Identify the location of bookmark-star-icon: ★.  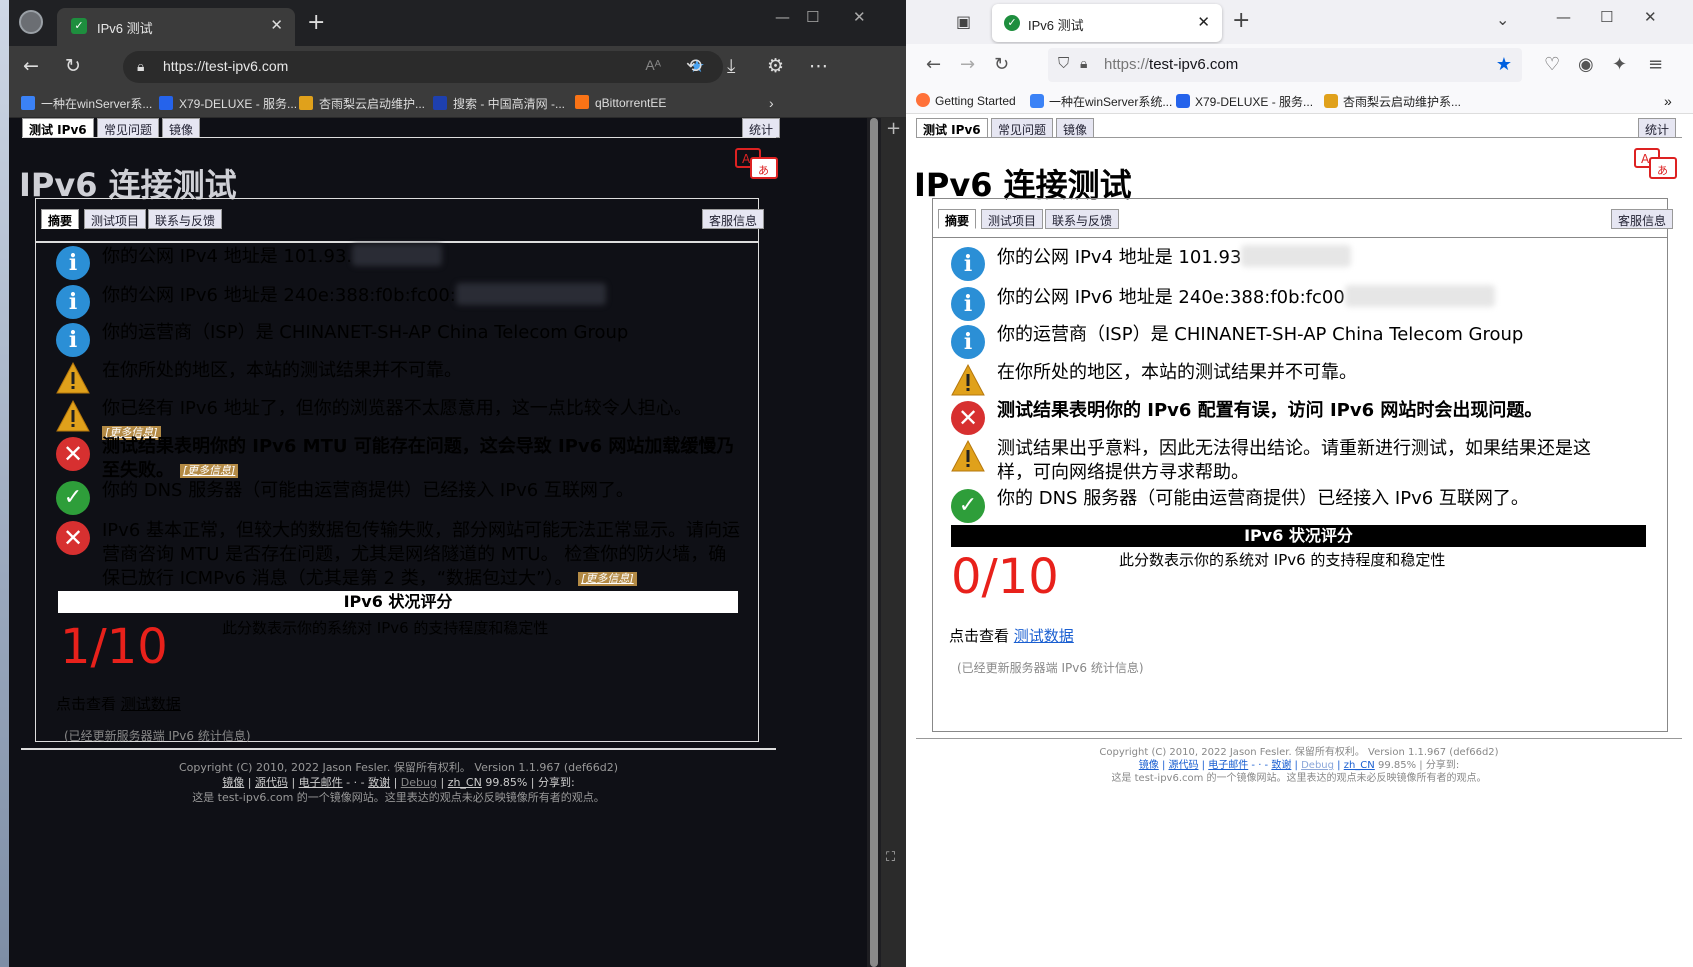
(1504, 64).